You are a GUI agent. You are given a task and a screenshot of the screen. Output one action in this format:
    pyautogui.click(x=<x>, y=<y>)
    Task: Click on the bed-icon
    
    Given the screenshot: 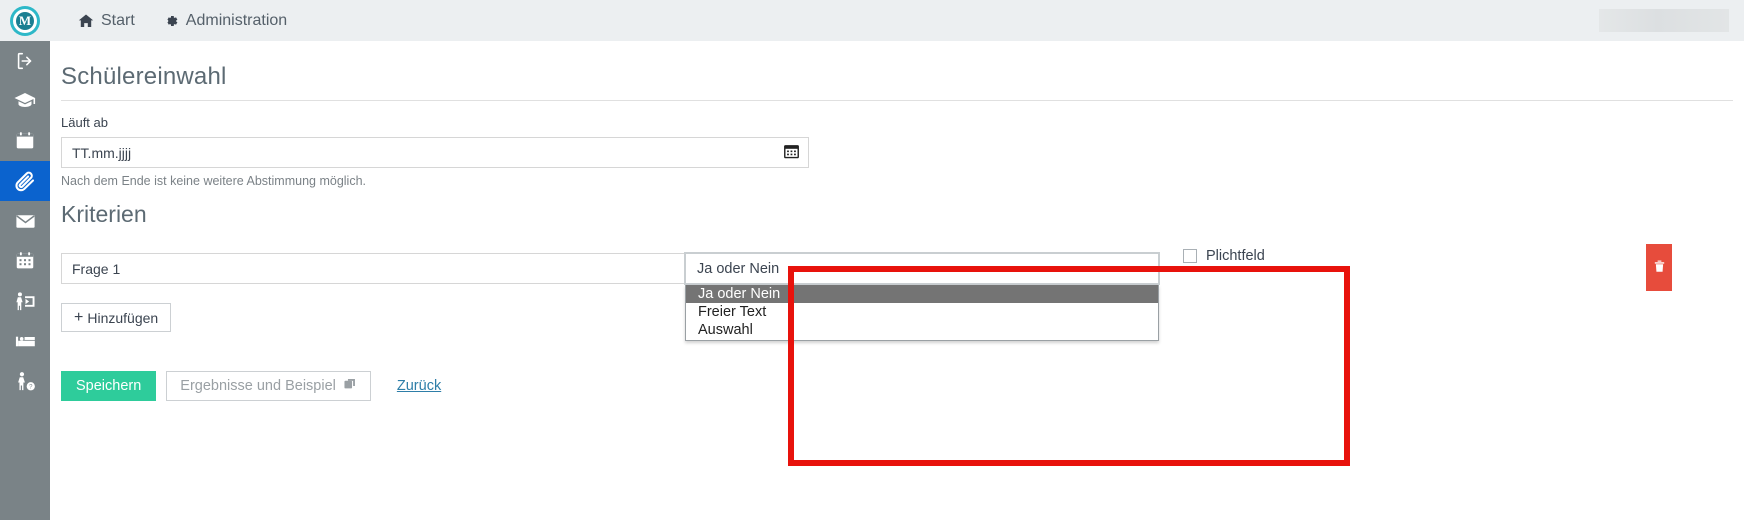 What is the action you would take?
    pyautogui.click(x=25, y=341)
    